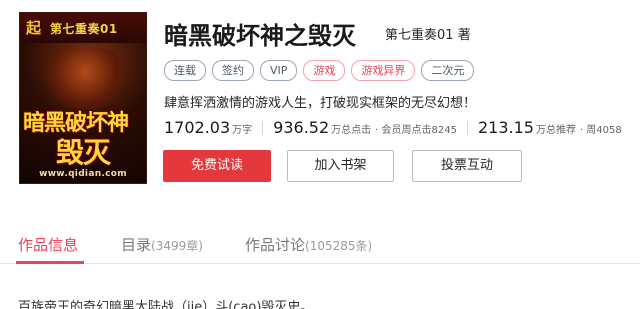 The width and height of the screenshot is (640, 309). What do you see at coordinates (351, 130) in the screenshot?
I see `total-clicks-unit: 万总点击` at bounding box center [351, 130].